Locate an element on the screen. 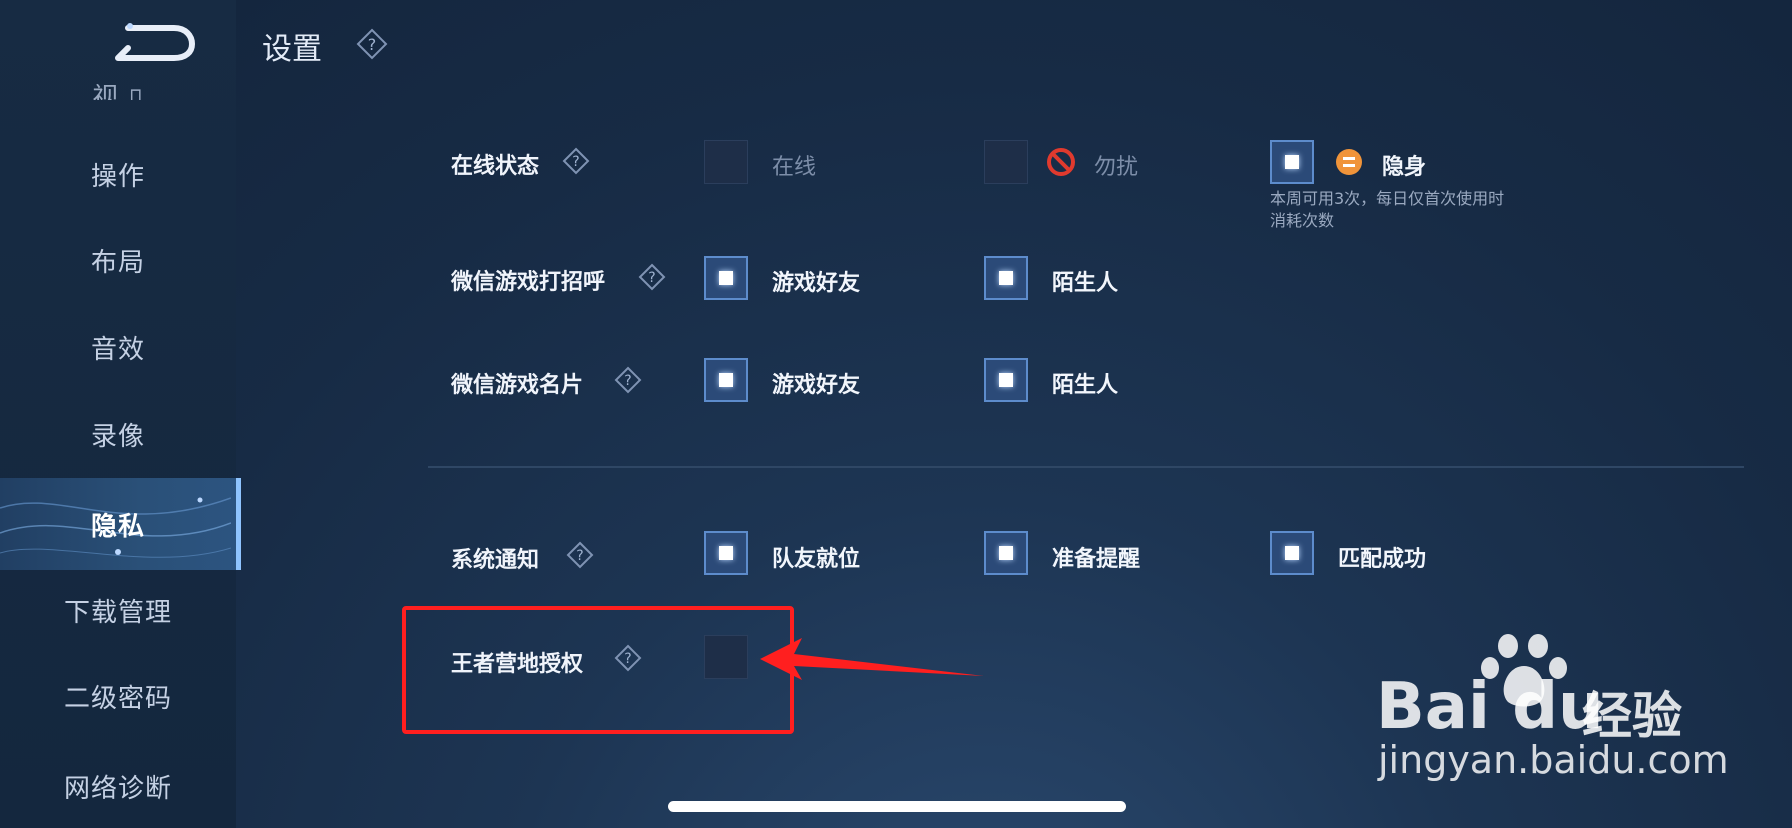 This screenshot has width=1792, height=828. sidebar-item-network-diagnosis: 网络诊断 is located at coordinates (118, 786).